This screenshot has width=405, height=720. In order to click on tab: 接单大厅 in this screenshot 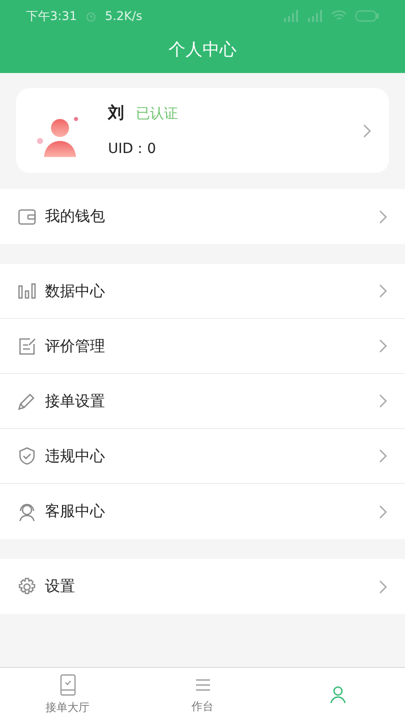, I will do `click(67, 694)`.